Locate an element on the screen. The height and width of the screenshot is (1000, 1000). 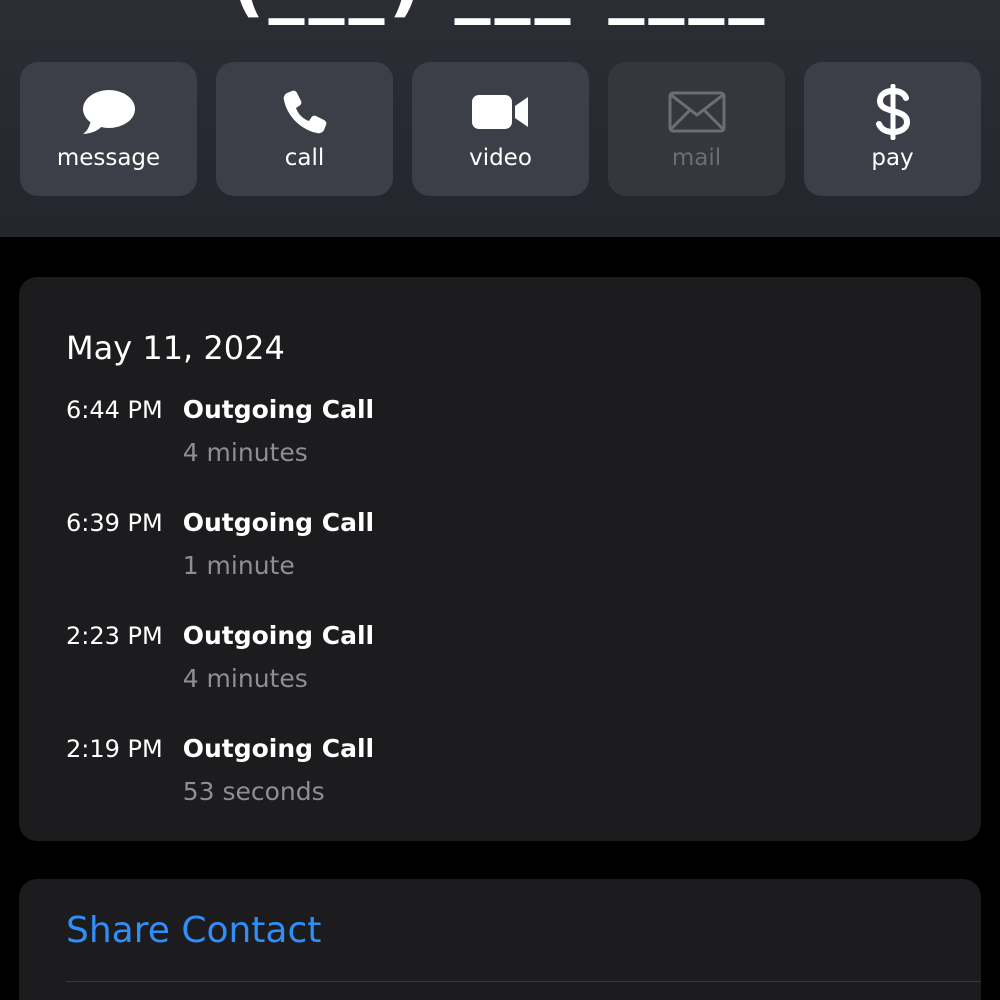
contact-phone-number: (___) ___-____ is located at coordinates (500, 14).